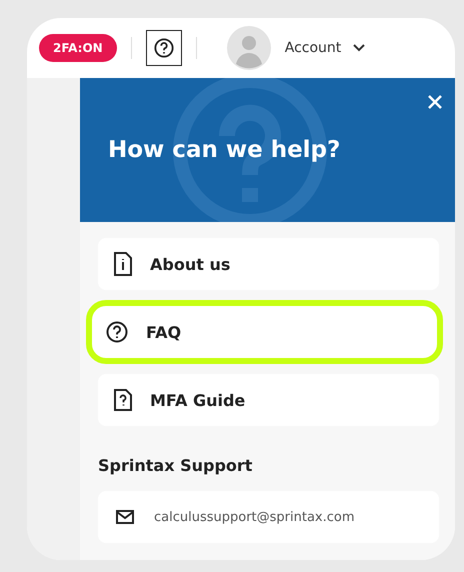 This screenshot has height=572, width=464. What do you see at coordinates (125, 517) in the screenshot?
I see `envelope-icon` at bounding box center [125, 517].